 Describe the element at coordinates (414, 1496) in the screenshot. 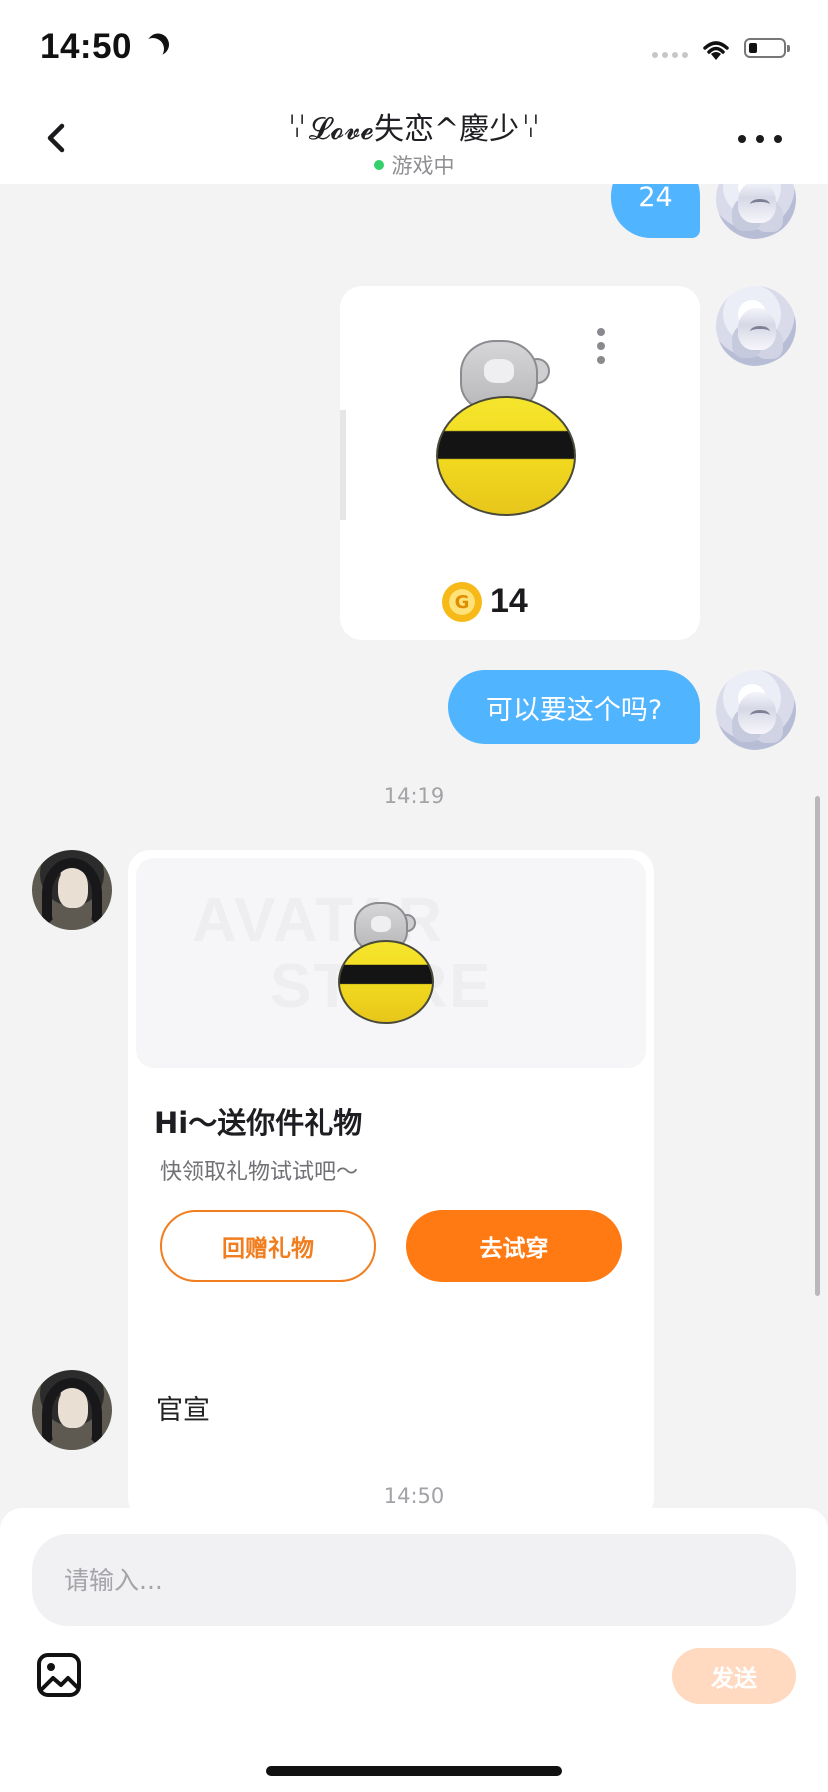

I see `timestamp: 14:50` at that location.